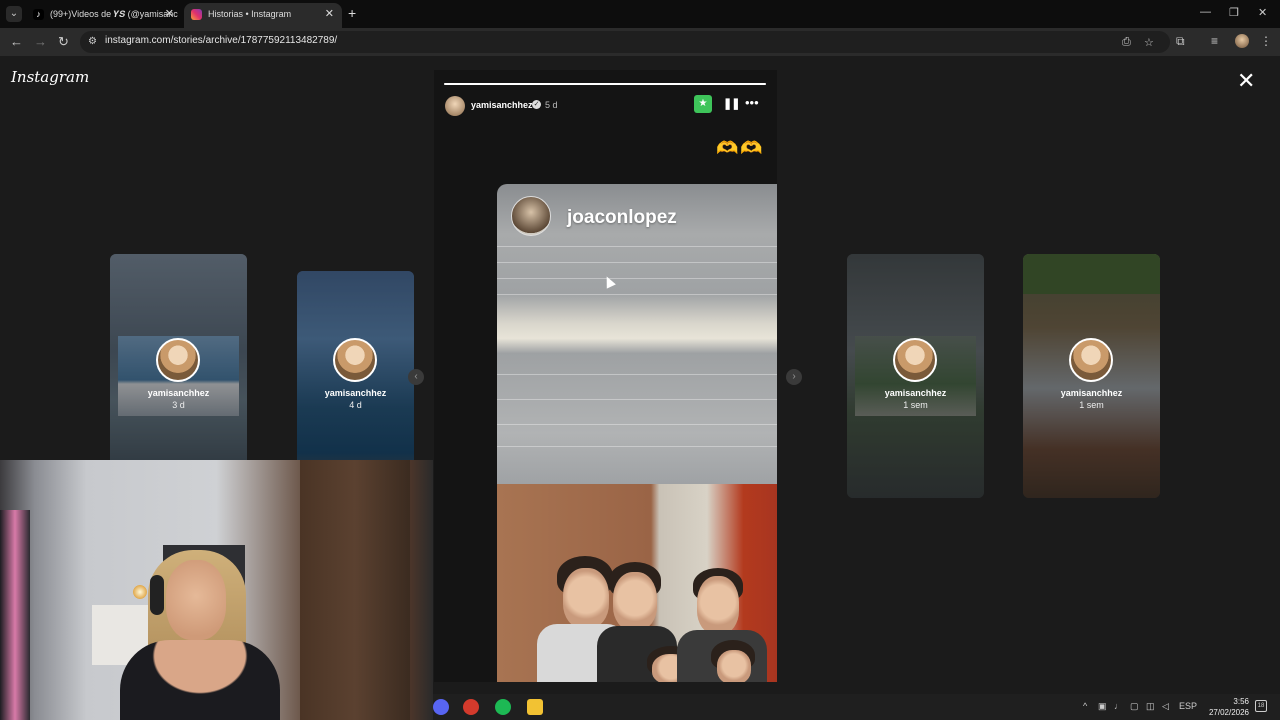 The image size is (1280, 720). I want to click on restore-icon: ❐, so click(1234, 12).